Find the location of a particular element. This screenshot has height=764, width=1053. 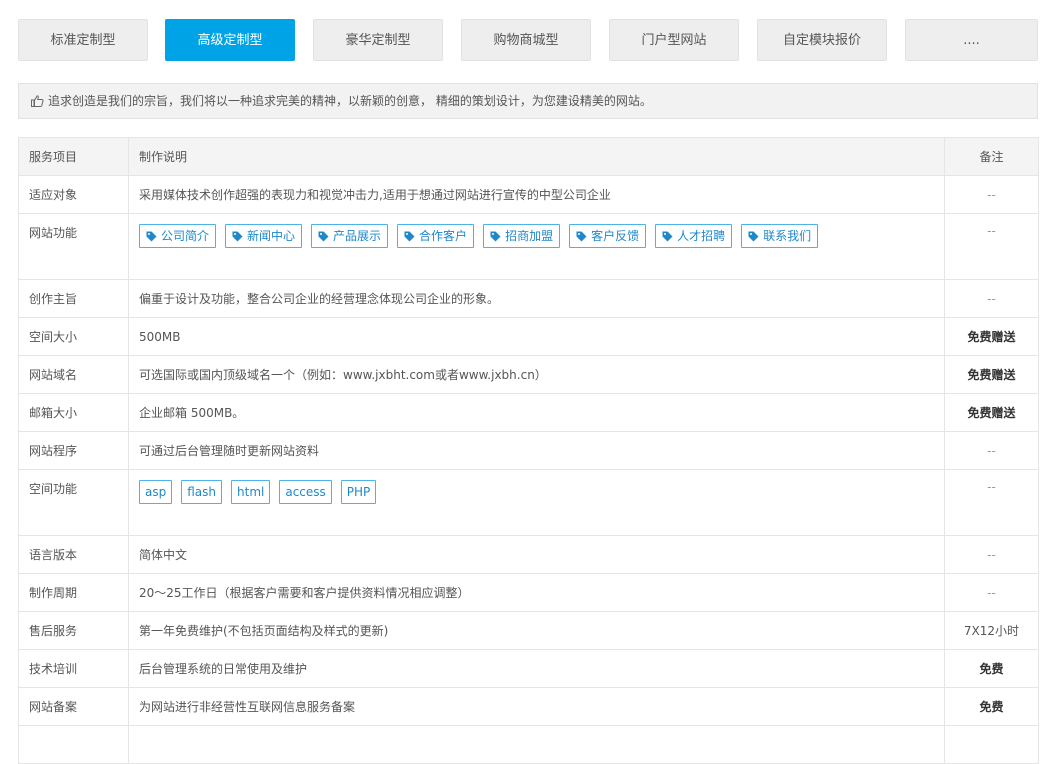

tag-label: 招商加盟 is located at coordinates (529, 236).